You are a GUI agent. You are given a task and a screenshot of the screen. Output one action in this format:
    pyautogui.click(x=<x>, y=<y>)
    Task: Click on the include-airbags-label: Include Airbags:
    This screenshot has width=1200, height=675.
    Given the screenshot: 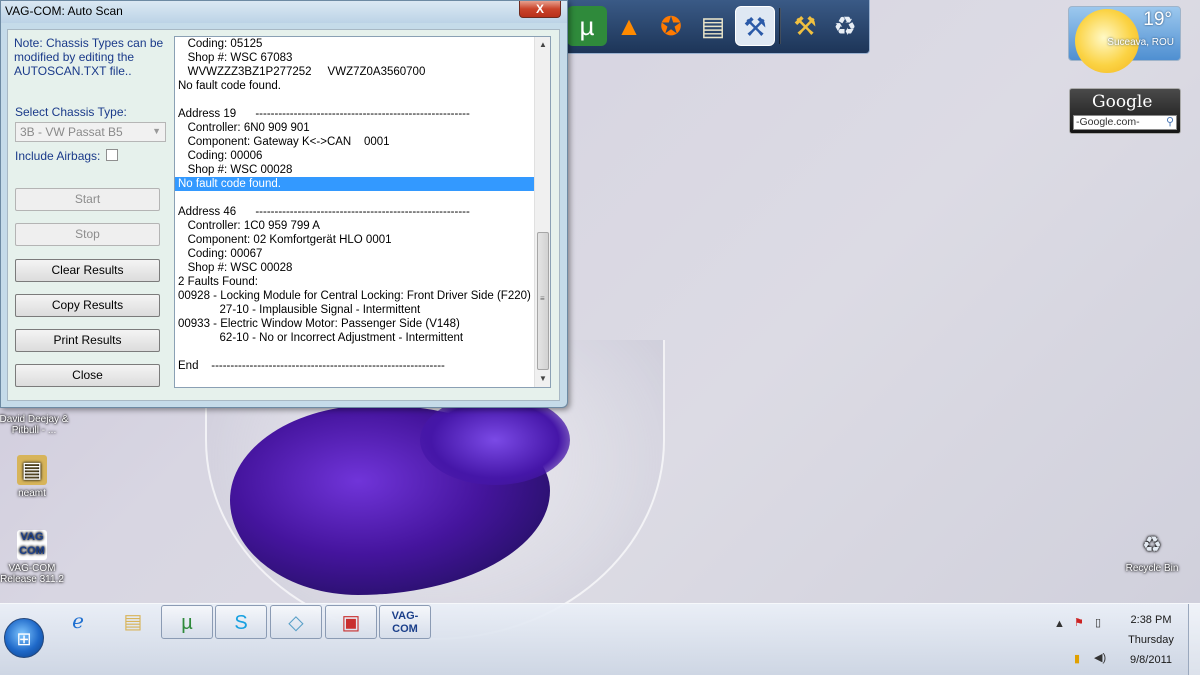 What is the action you would take?
    pyautogui.click(x=58, y=156)
    